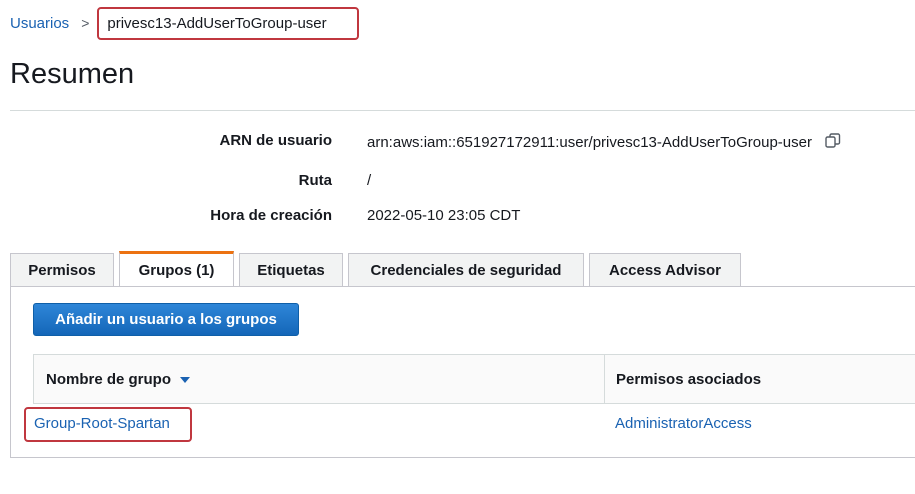  Describe the element at coordinates (466, 269) in the screenshot. I see `tab-credenciales: Credenciales de seguridad` at that location.